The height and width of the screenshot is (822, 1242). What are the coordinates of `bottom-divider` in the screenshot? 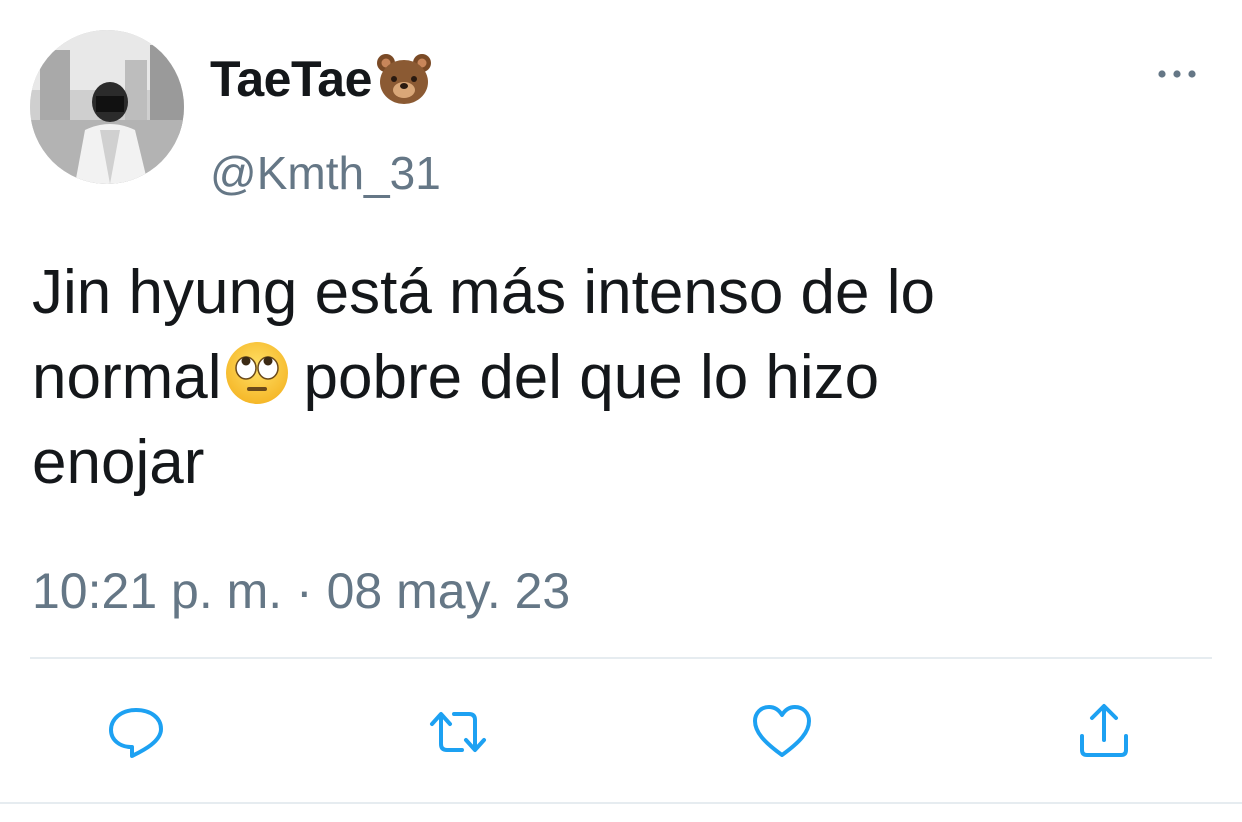 It's located at (621, 803).